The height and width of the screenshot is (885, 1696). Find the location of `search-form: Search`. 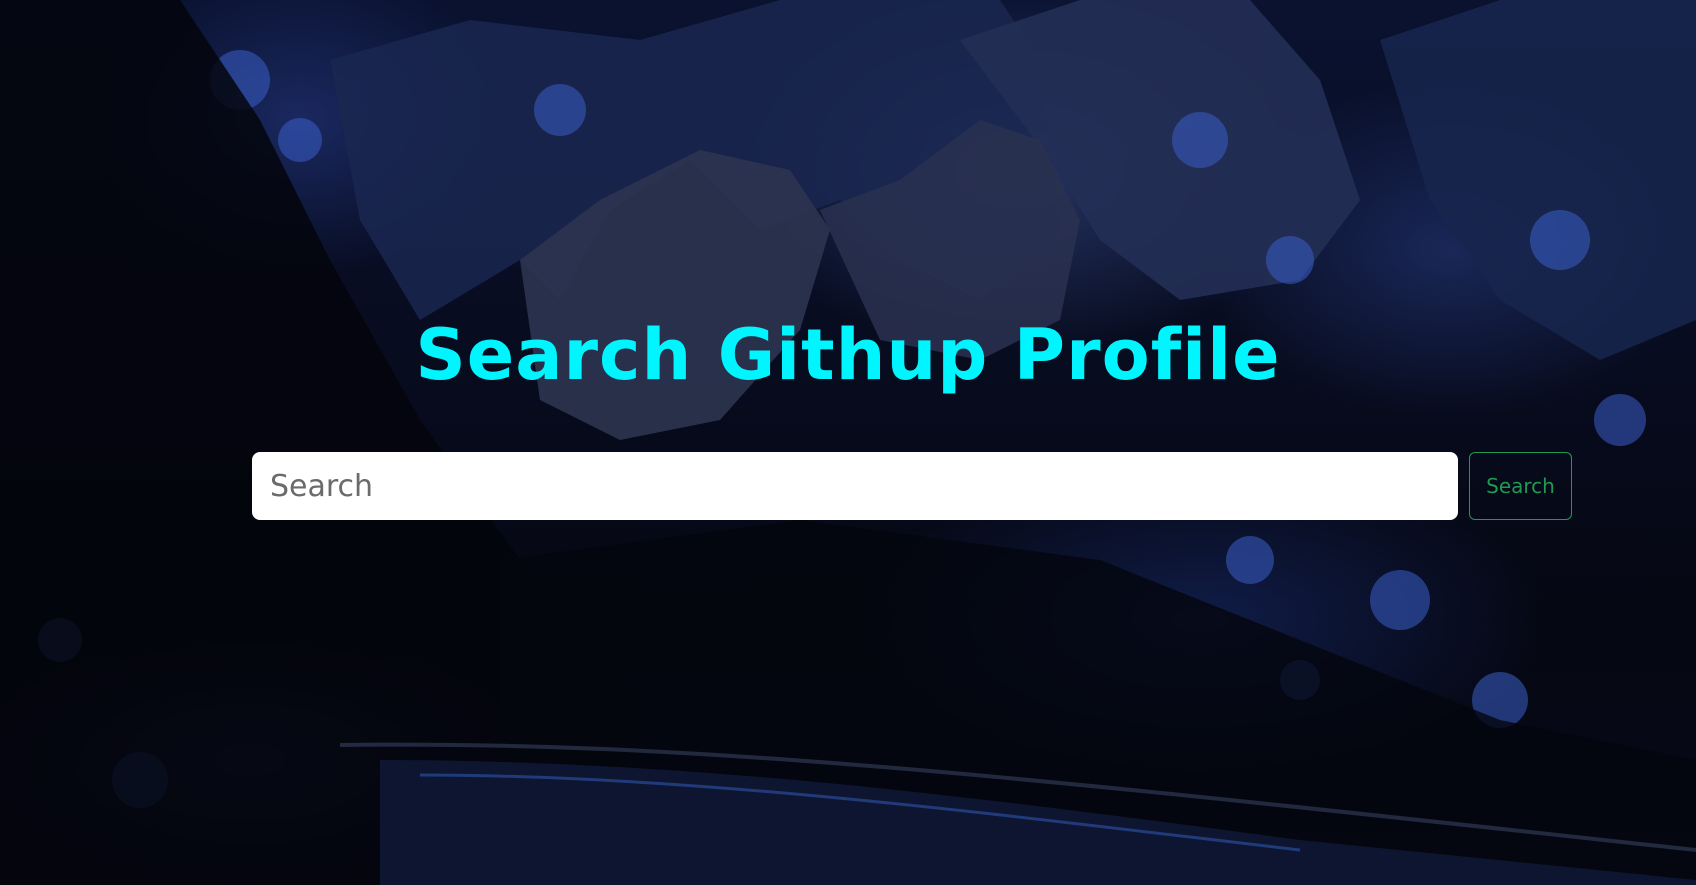

search-form: Search is located at coordinates (912, 486).